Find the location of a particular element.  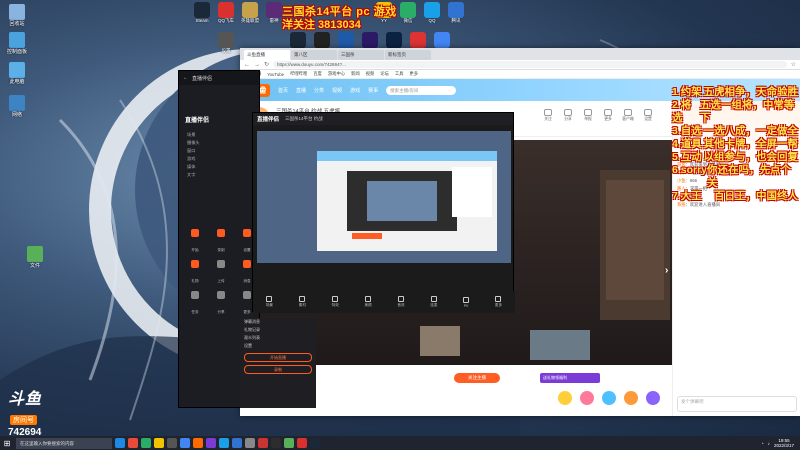

room-action-share: 分享 is located at coordinates (568, 116).